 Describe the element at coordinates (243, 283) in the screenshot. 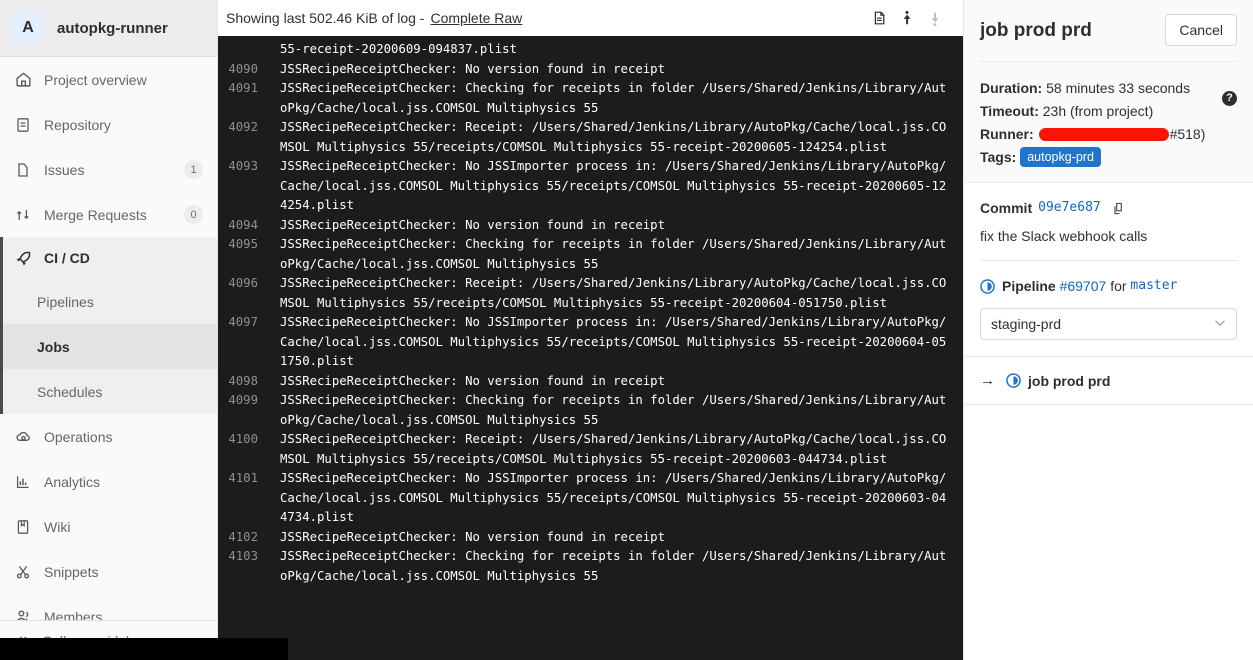

I see `log-line-number: 4096` at that location.